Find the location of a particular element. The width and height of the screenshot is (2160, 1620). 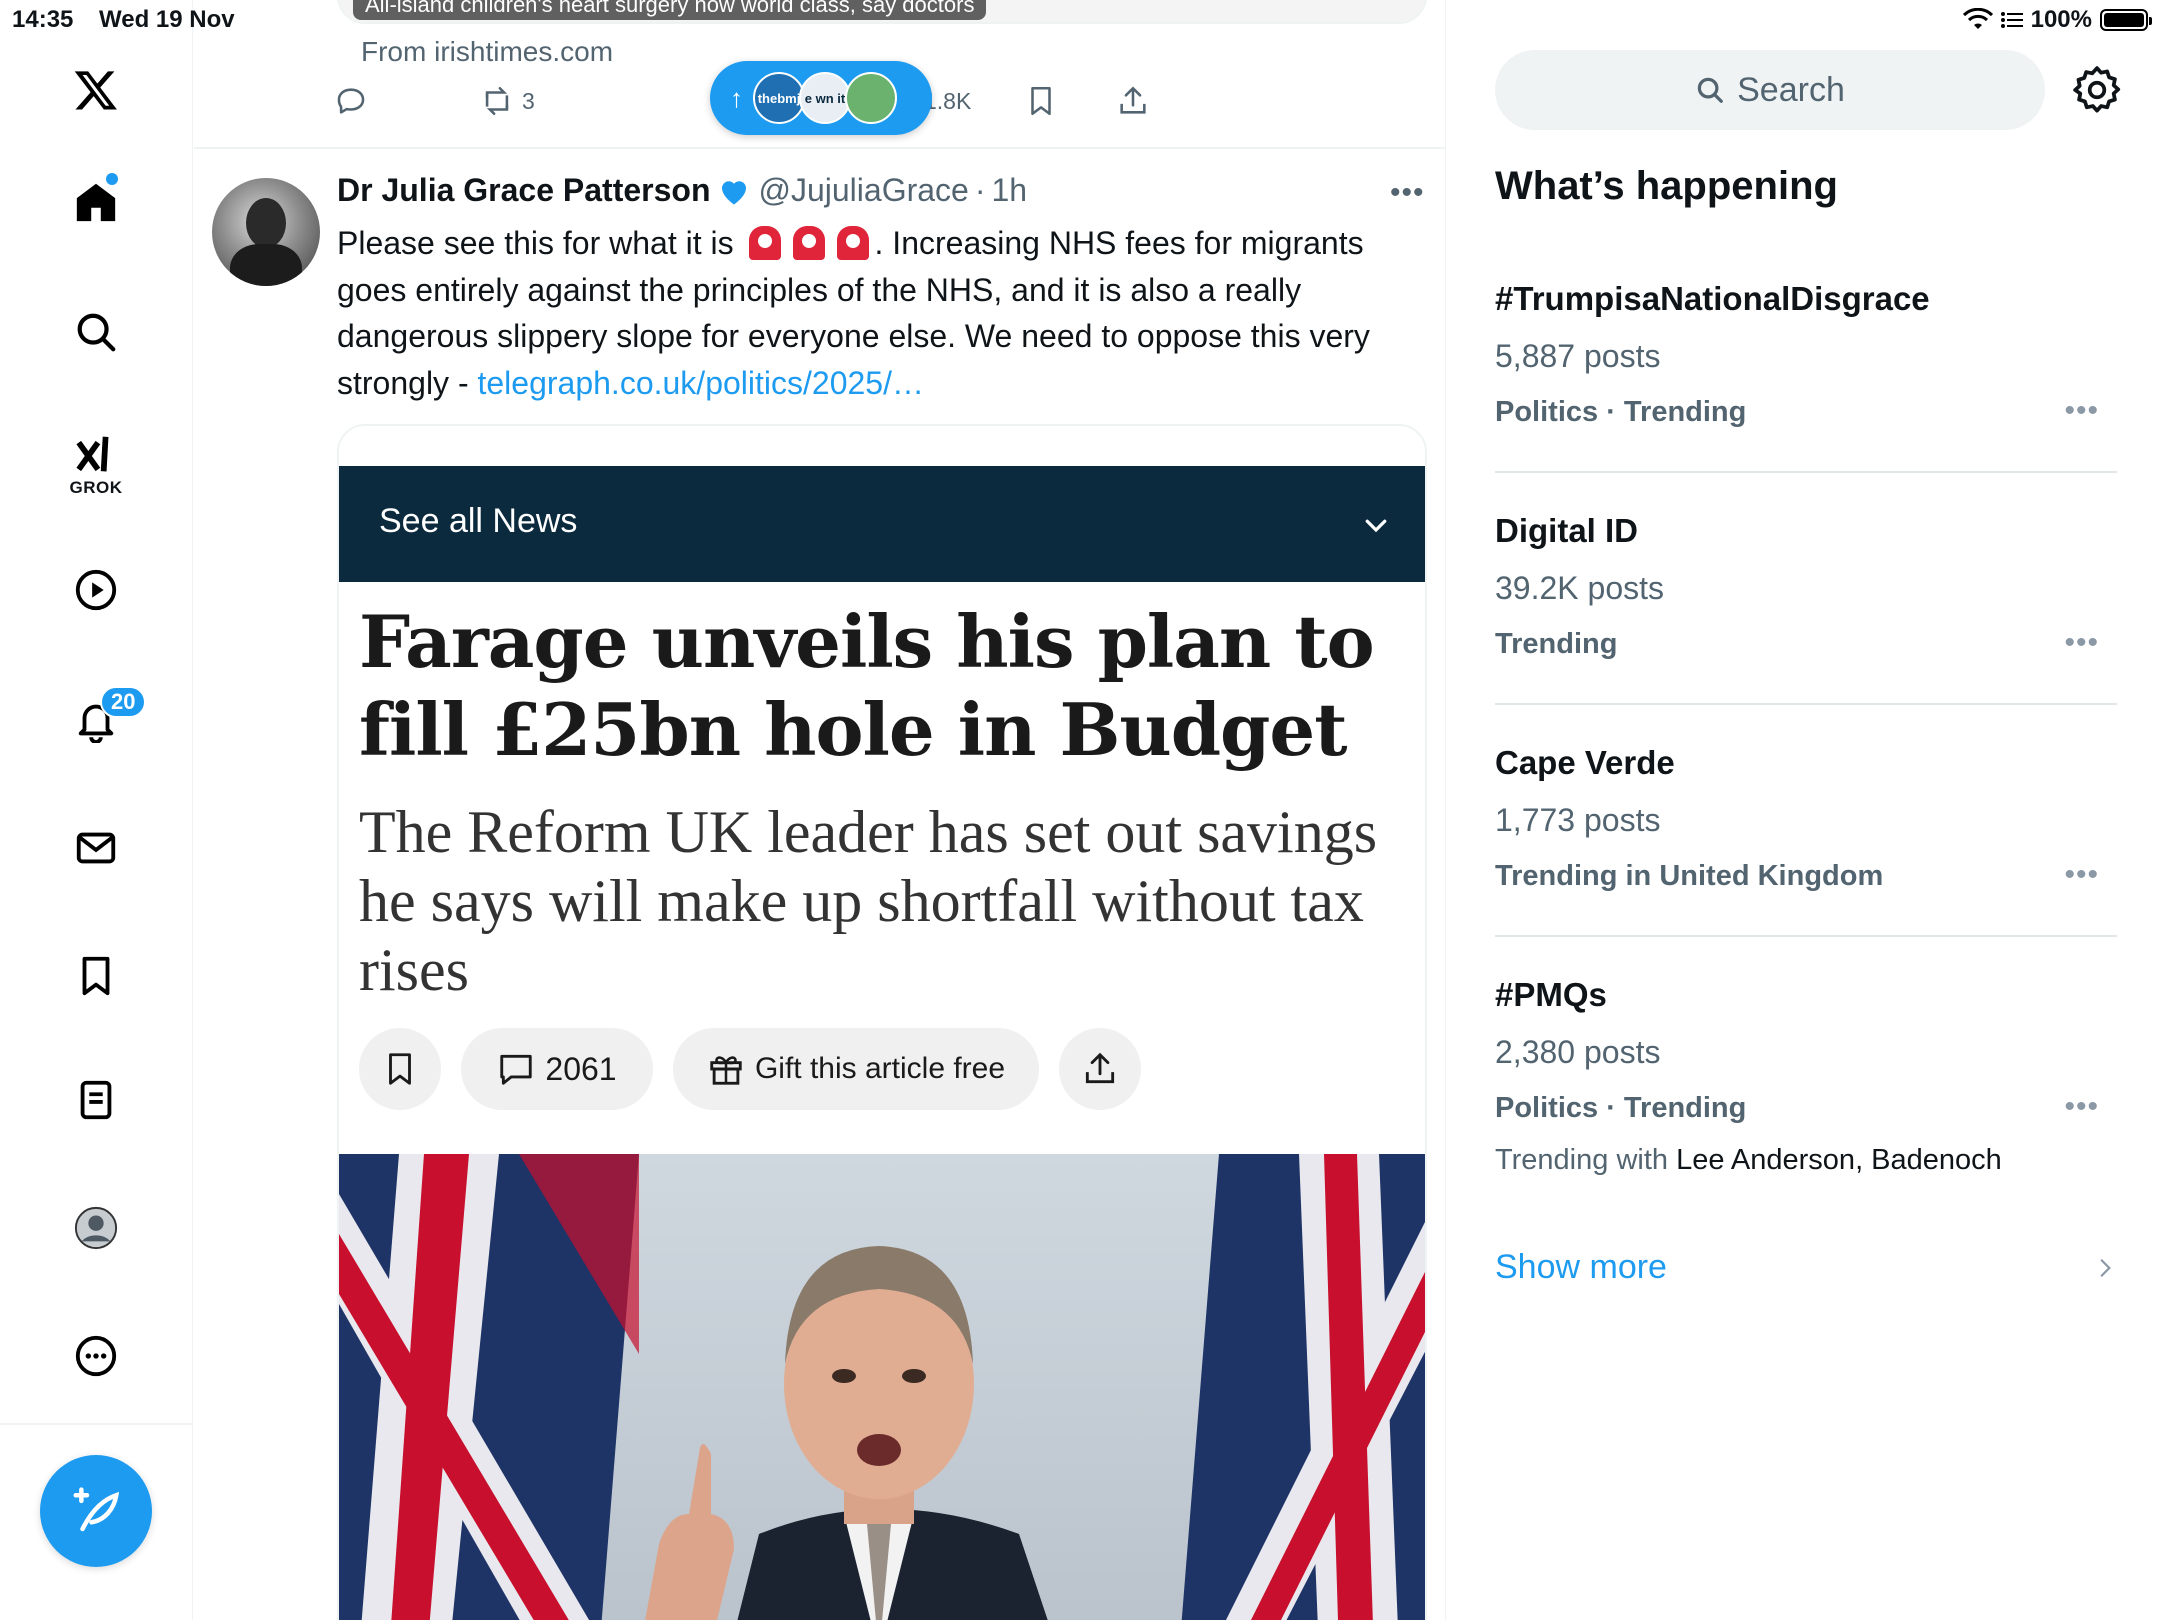

nav-divider is located at coordinates (96, 1424).